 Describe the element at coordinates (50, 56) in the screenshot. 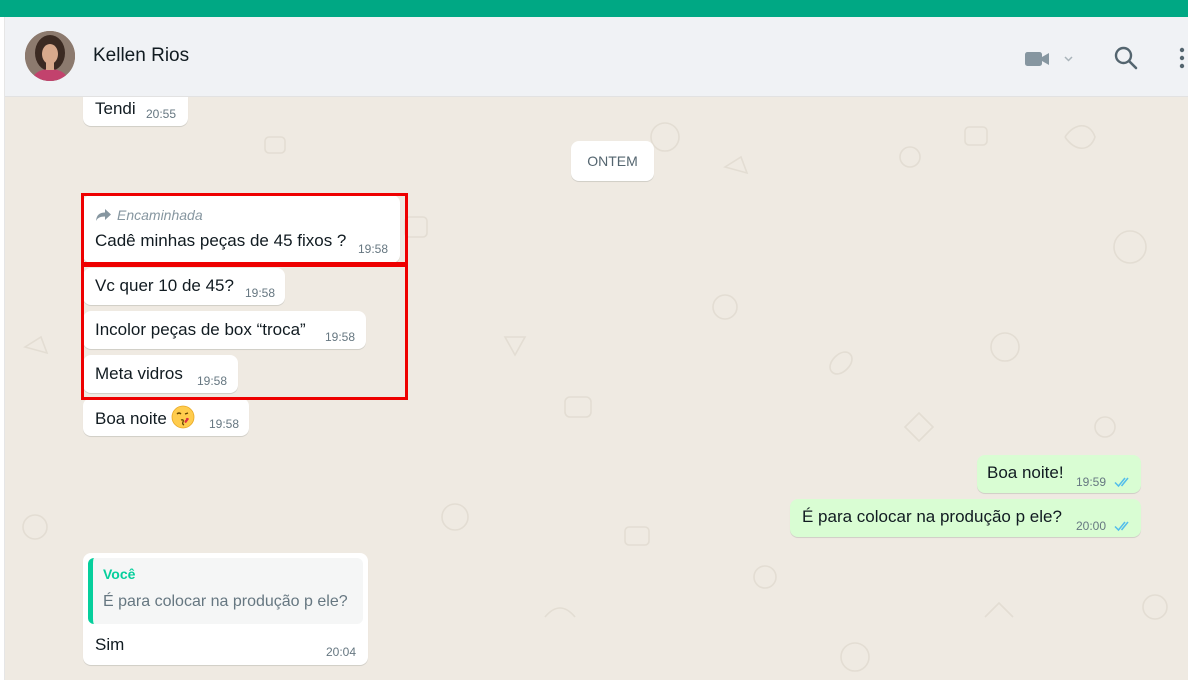

I see `contact-avatar` at that location.